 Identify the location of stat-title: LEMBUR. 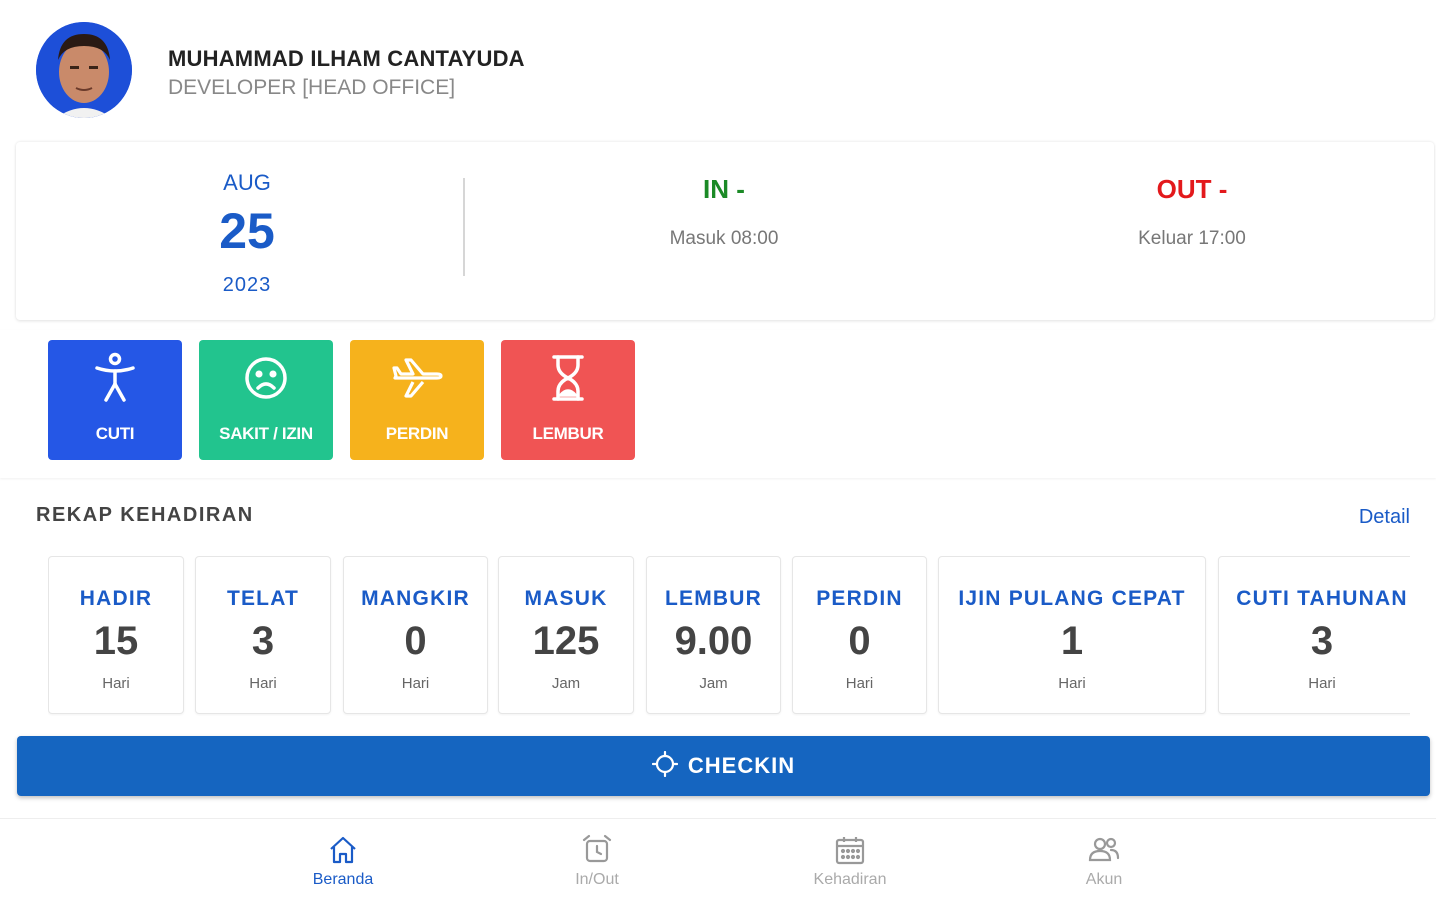
(713, 598).